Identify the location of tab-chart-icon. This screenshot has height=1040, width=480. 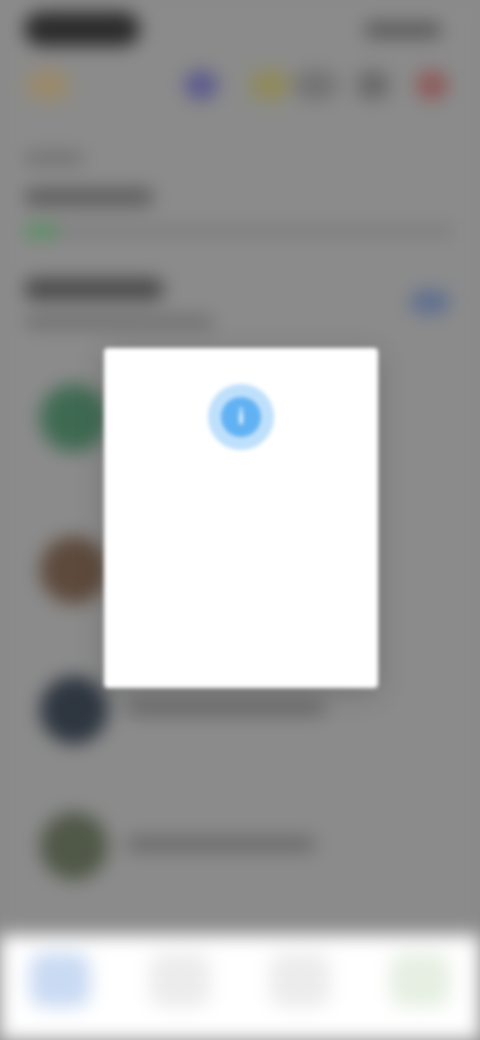
(300, 980).